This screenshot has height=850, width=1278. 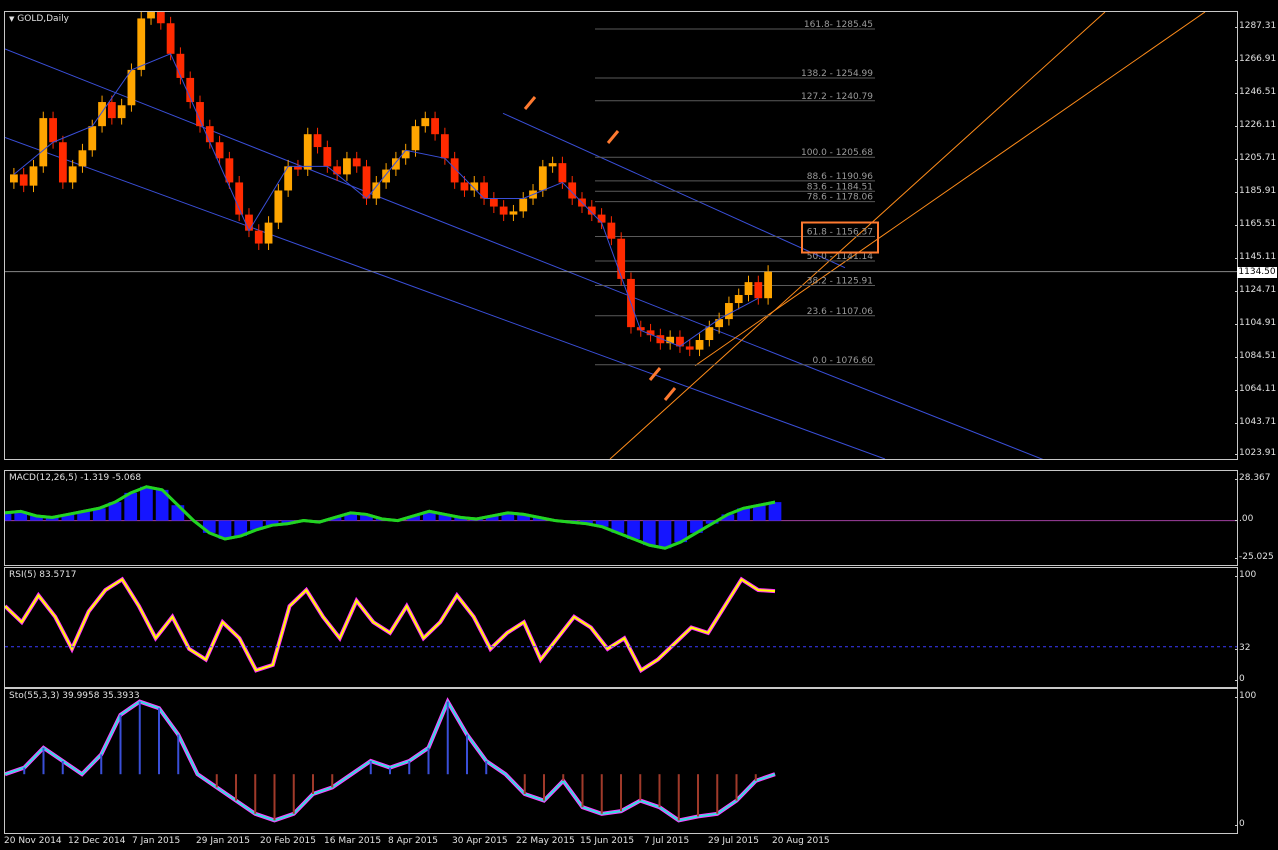 What do you see at coordinates (670, 394) in the screenshot?
I see `annotation-arrow` at bounding box center [670, 394].